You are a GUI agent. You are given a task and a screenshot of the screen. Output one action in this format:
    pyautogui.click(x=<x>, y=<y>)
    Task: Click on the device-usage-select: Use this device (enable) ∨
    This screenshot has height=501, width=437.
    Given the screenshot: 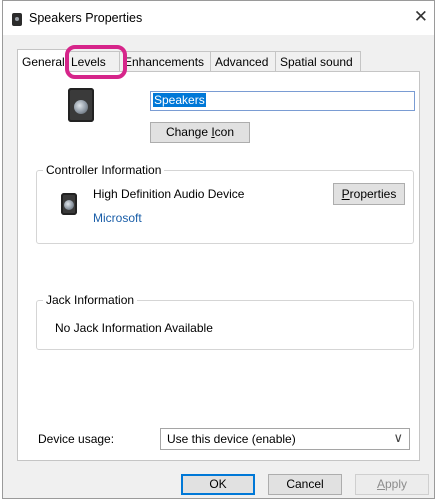 What is the action you would take?
    pyautogui.click(x=285, y=439)
    